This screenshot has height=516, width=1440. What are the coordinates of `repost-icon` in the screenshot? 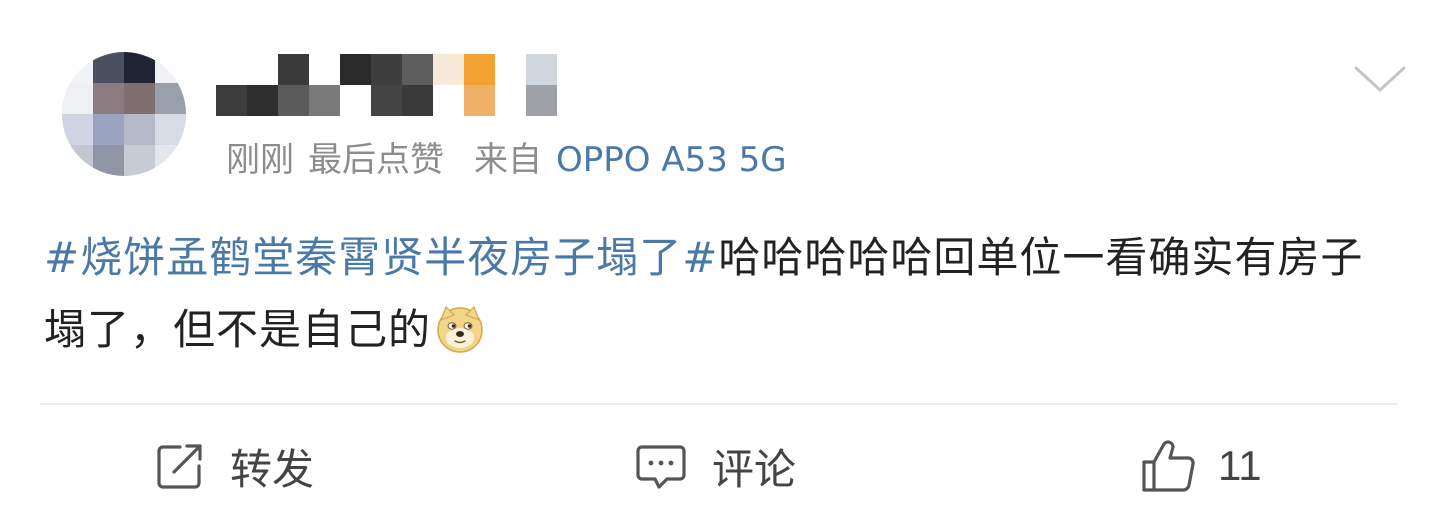 It's located at (179, 466).